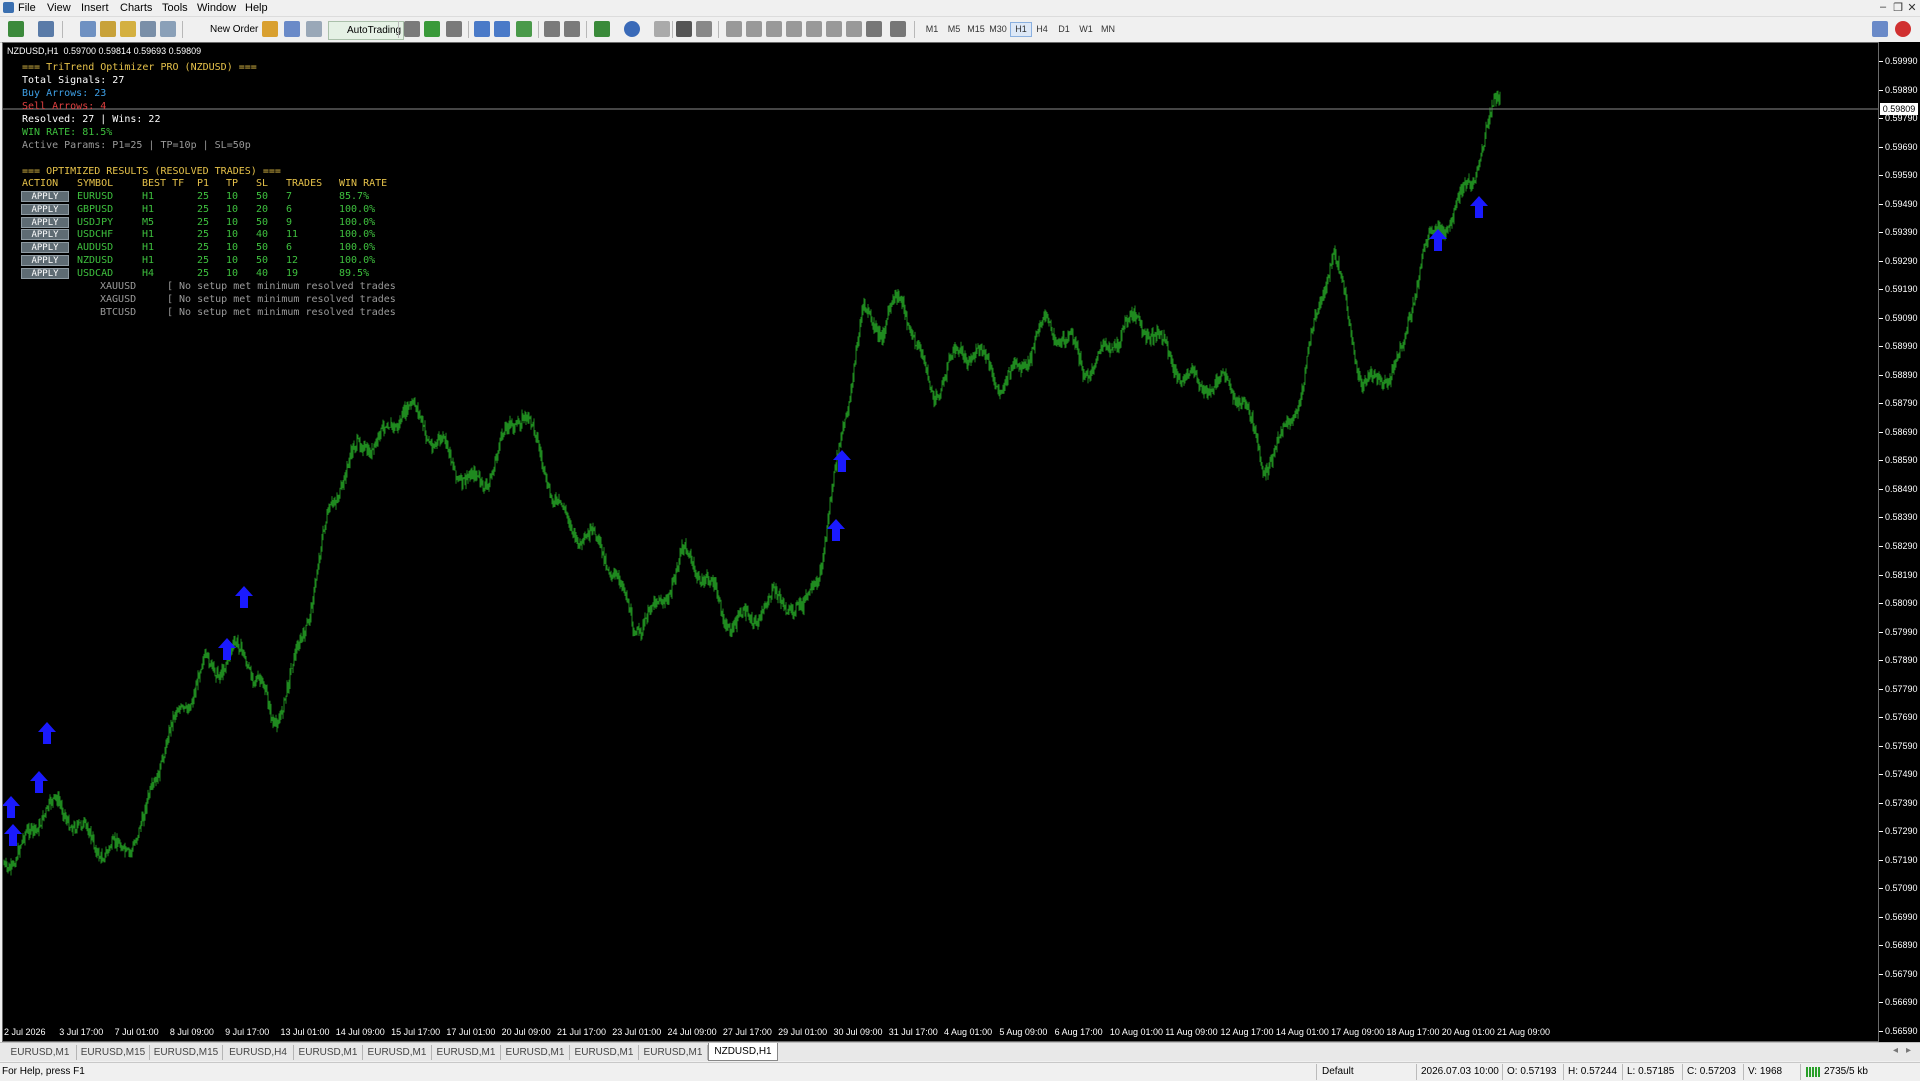 This screenshot has width=1920, height=1081. What do you see at coordinates (1883, 7) in the screenshot?
I see `minimize-icon: –` at bounding box center [1883, 7].